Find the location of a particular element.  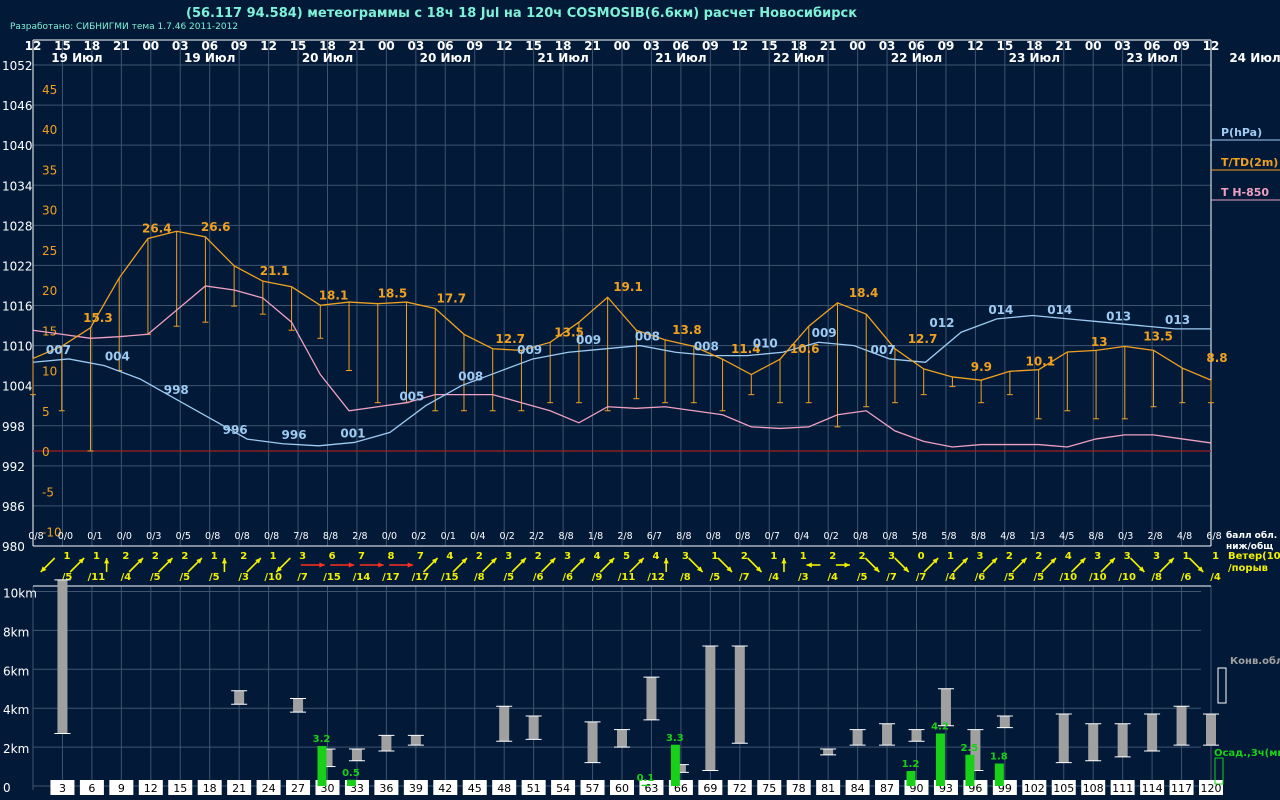

precip-legend-label: Осад.,3ч(мм) is located at coordinates (1247, 753).